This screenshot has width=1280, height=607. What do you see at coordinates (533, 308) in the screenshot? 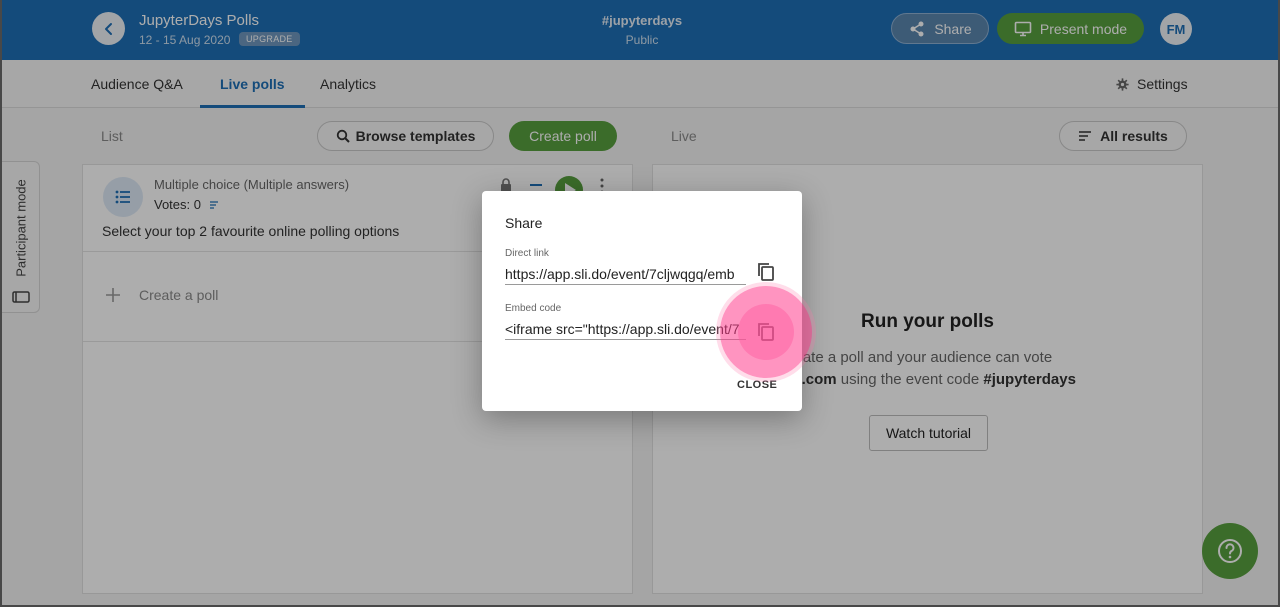
I see `embed-code-label: Embed code` at bounding box center [533, 308].